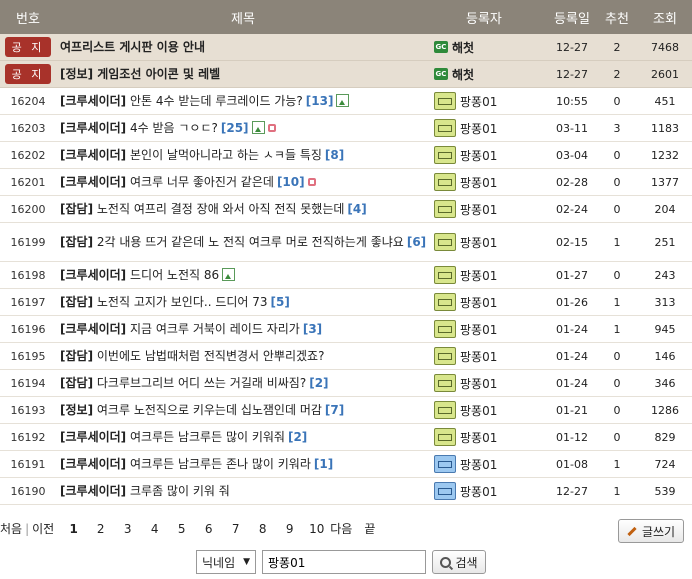 The height and width of the screenshot is (579, 692). I want to click on view-count: 829, so click(665, 437).